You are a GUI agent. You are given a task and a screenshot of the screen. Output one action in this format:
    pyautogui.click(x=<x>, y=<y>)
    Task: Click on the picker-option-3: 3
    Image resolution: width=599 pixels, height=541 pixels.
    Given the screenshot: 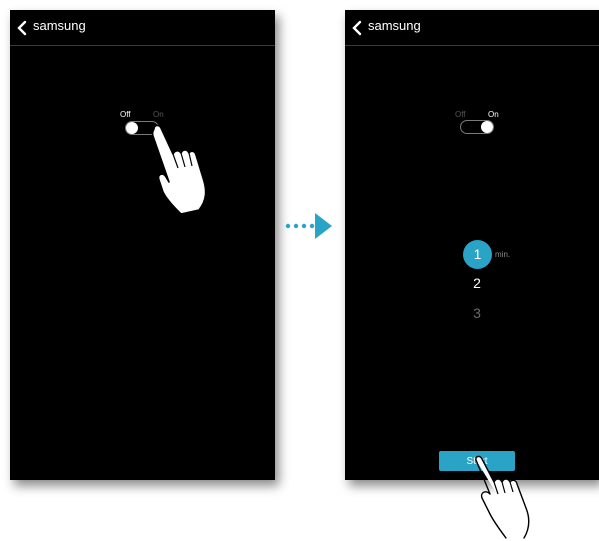 What is the action you would take?
    pyautogui.click(x=477, y=313)
    